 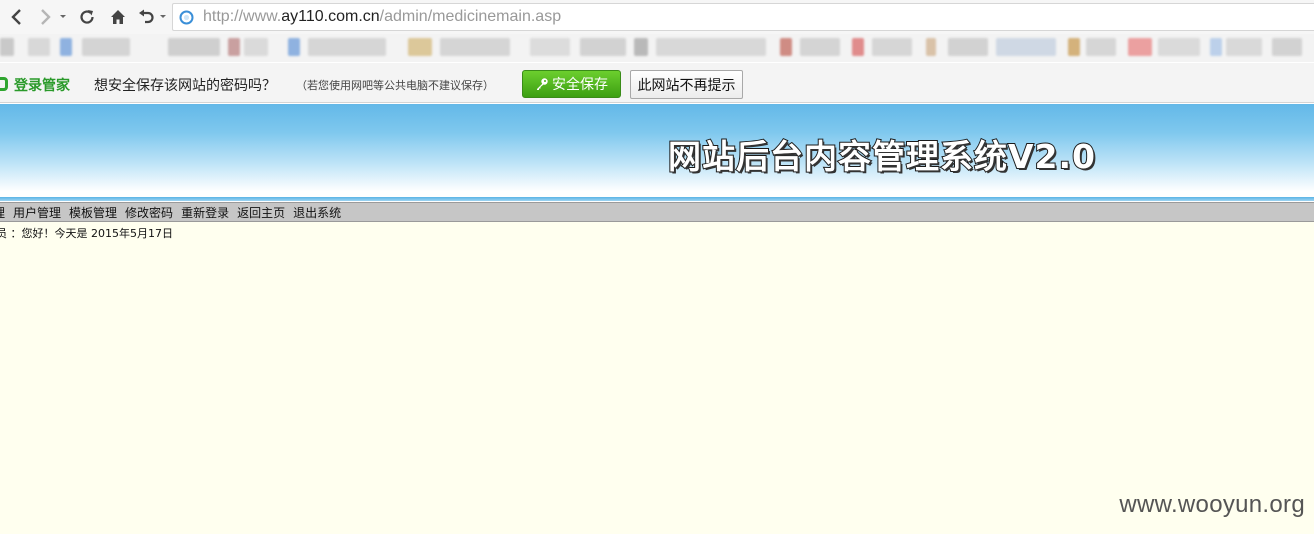 I want to click on menu-item-relogin: 重新登录, so click(x=205, y=212).